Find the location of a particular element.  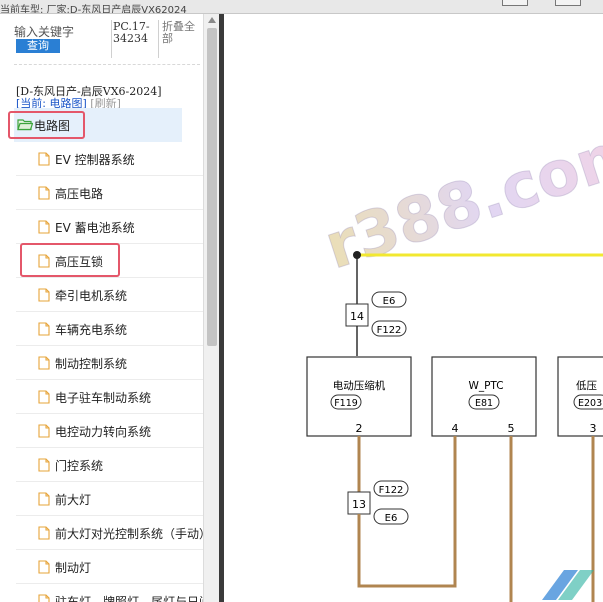

collapse-all-link: 折叠全部 is located at coordinates (182, 33).